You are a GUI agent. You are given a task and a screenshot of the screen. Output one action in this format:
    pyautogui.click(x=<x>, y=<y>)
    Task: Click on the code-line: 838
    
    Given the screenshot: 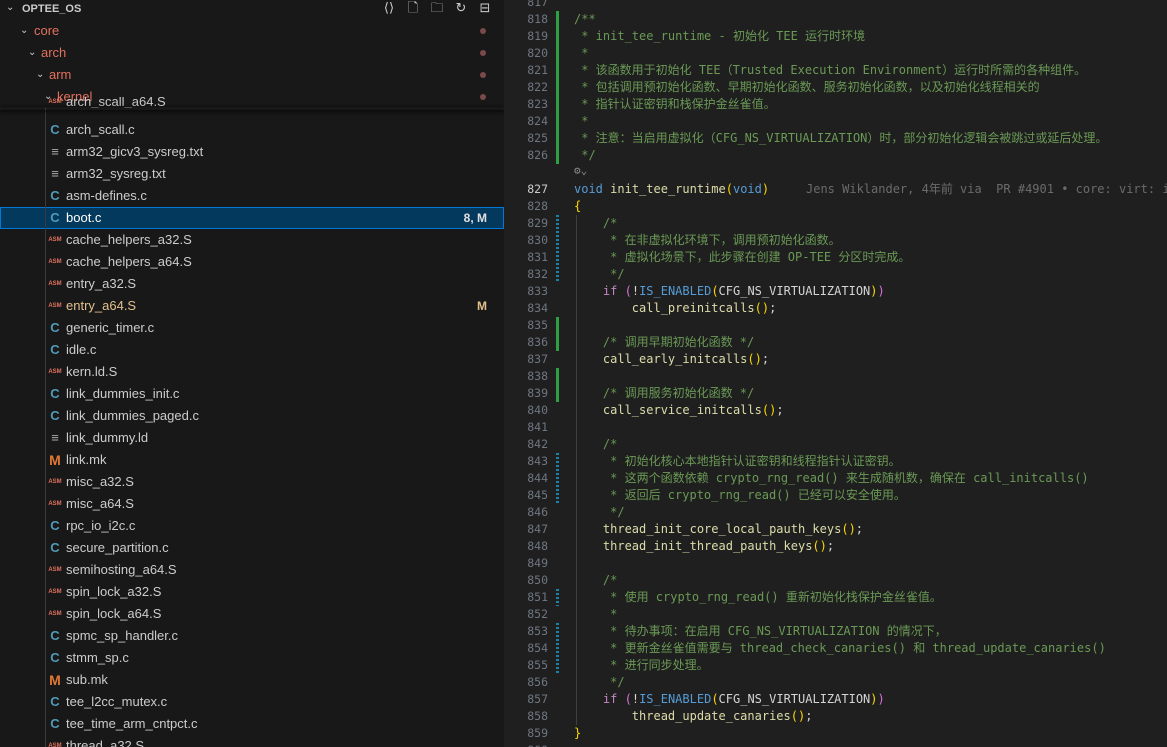 What is the action you would take?
    pyautogui.click(x=835, y=376)
    